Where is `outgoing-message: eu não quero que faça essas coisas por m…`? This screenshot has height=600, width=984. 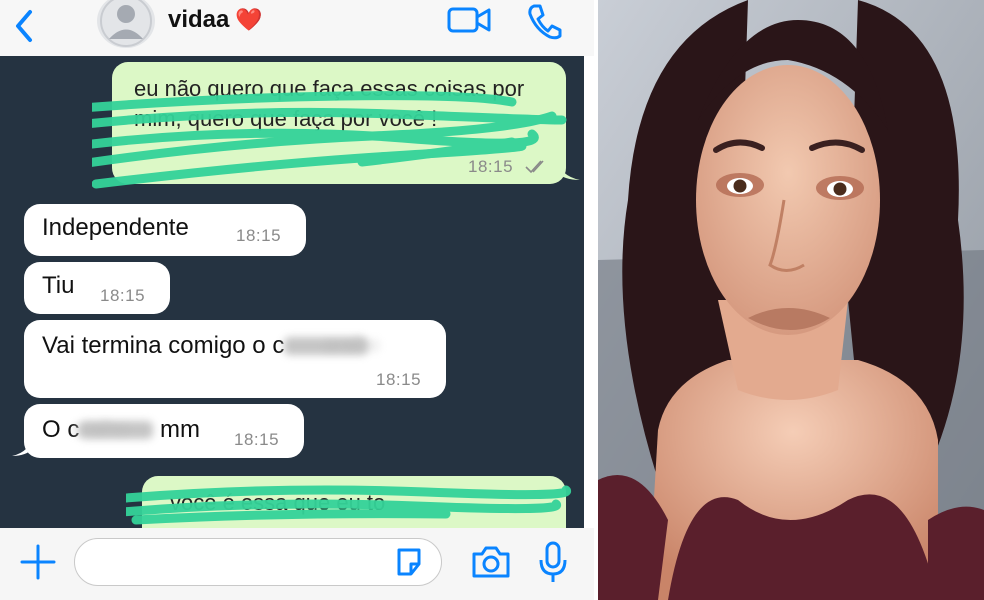 outgoing-message: eu não quero que faça essas coisas por m… is located at coordinates (336, 125).